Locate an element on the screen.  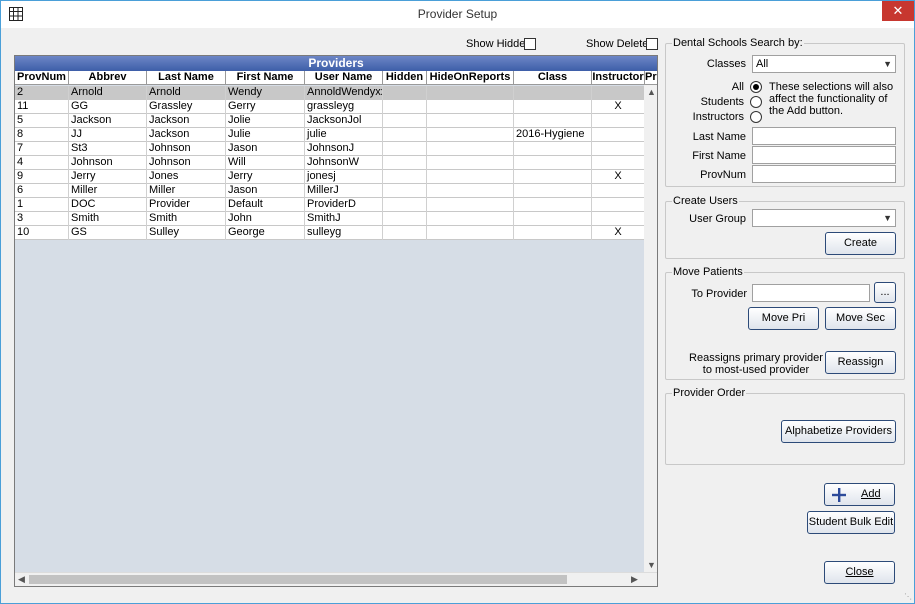
column-header-first-name: First Name is located at coordinates (265, 78).